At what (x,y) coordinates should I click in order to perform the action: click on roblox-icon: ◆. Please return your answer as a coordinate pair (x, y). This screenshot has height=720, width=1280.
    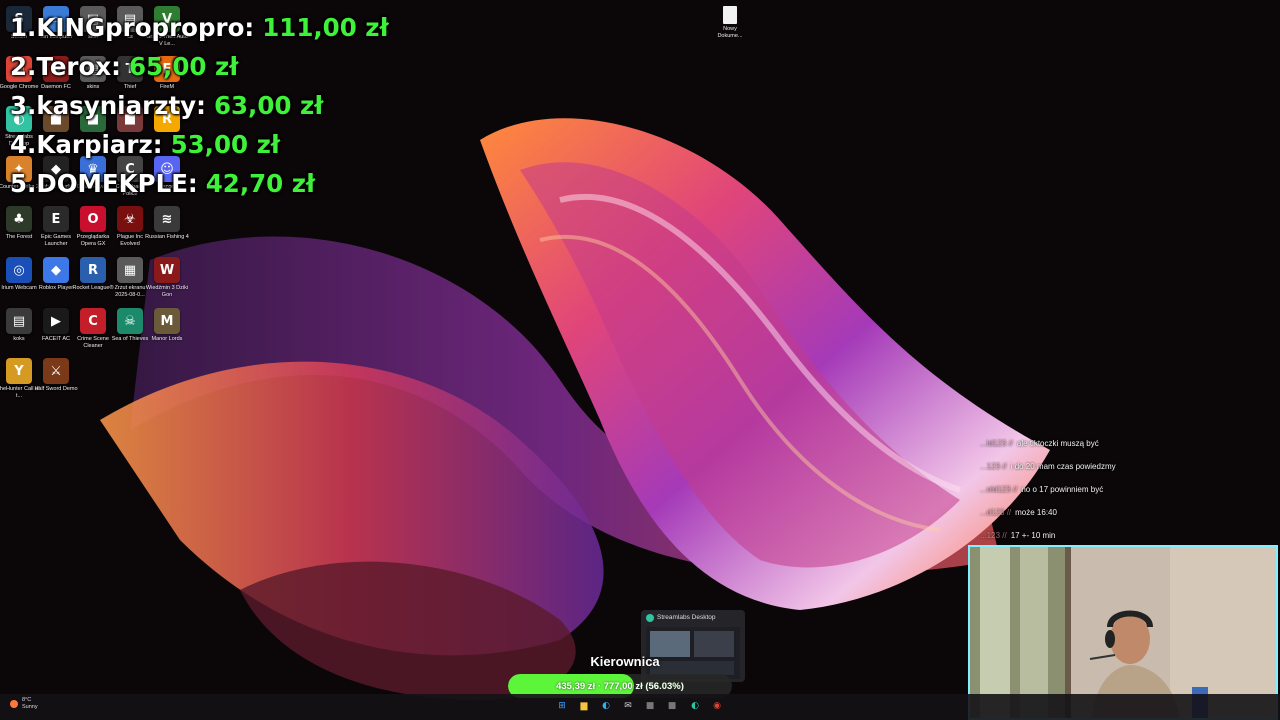
    Looking at the image, I should click on (56, 270).